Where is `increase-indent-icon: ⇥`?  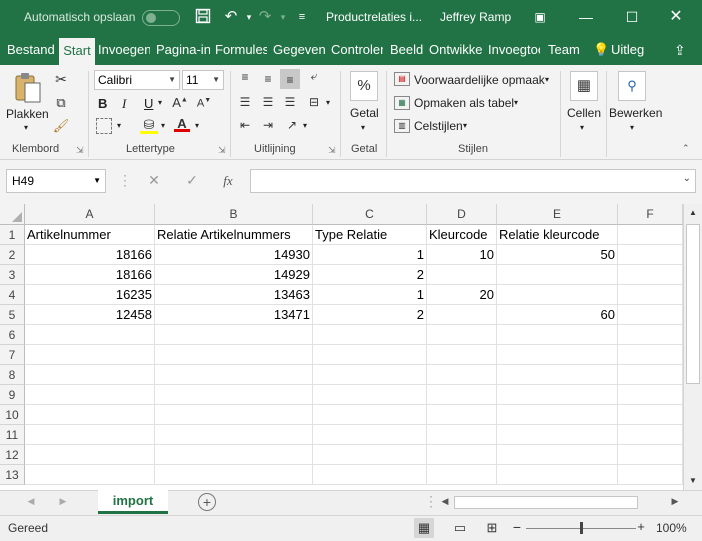
increase-indent-icon: ⇥ is located at coordinates (268, 125).